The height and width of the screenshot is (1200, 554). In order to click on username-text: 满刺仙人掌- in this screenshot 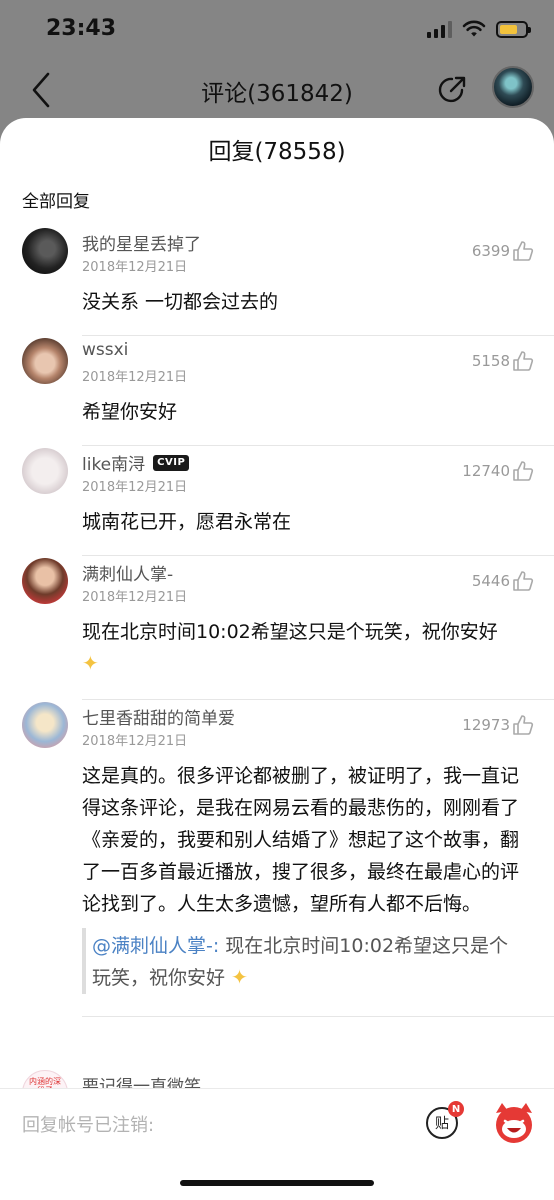, I will do `click(128, 575)`.